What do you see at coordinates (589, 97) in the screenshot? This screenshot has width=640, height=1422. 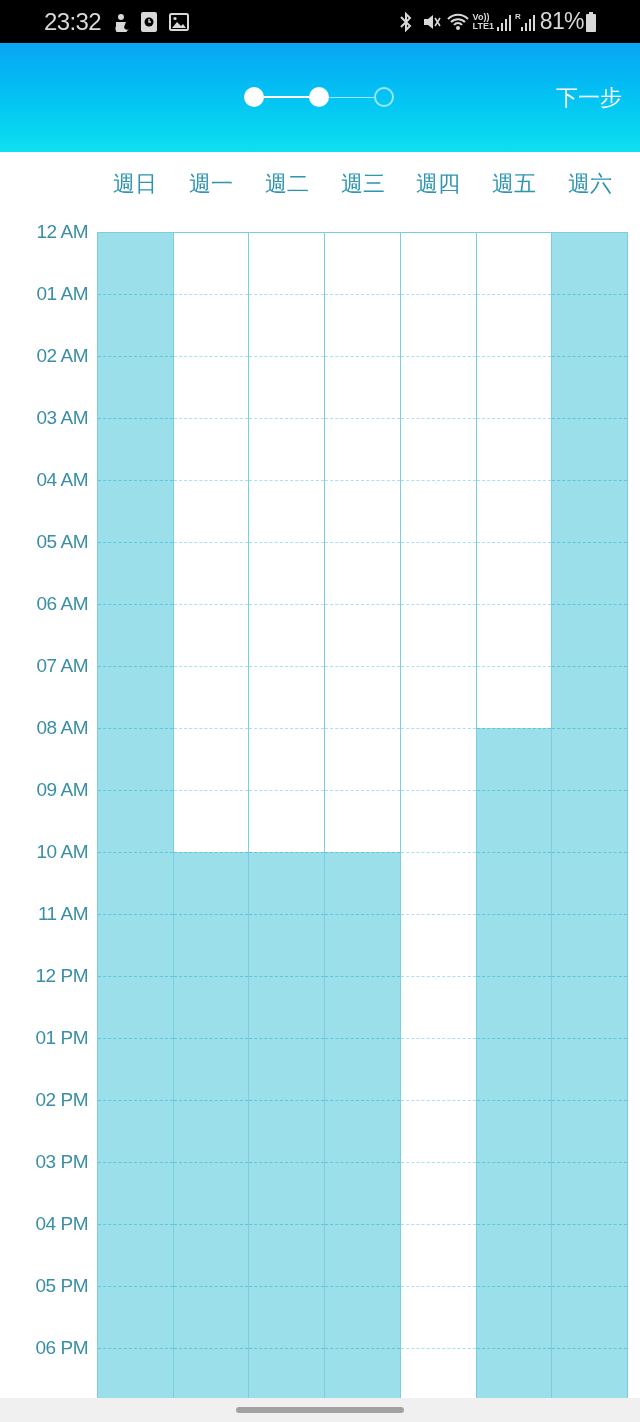 I see `next-button: 下一步` at bounding box center [589, 97].